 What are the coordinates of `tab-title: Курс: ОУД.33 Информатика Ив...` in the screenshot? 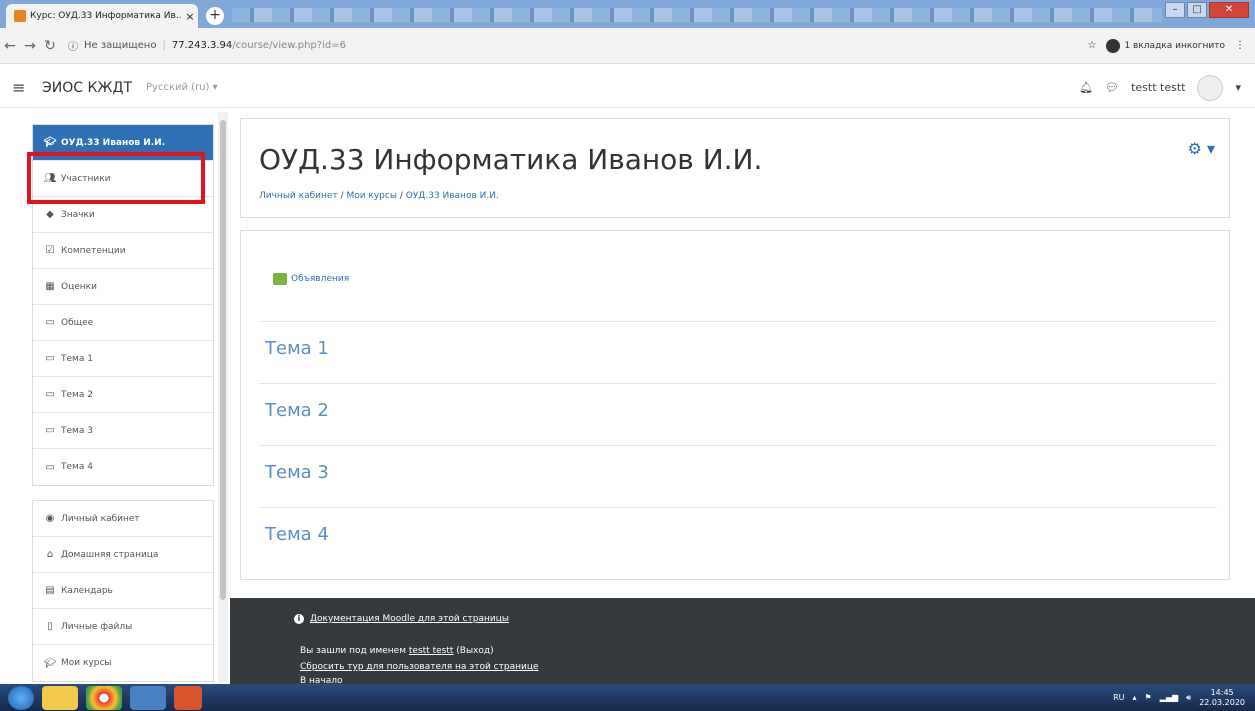 It's located at (106, 16).